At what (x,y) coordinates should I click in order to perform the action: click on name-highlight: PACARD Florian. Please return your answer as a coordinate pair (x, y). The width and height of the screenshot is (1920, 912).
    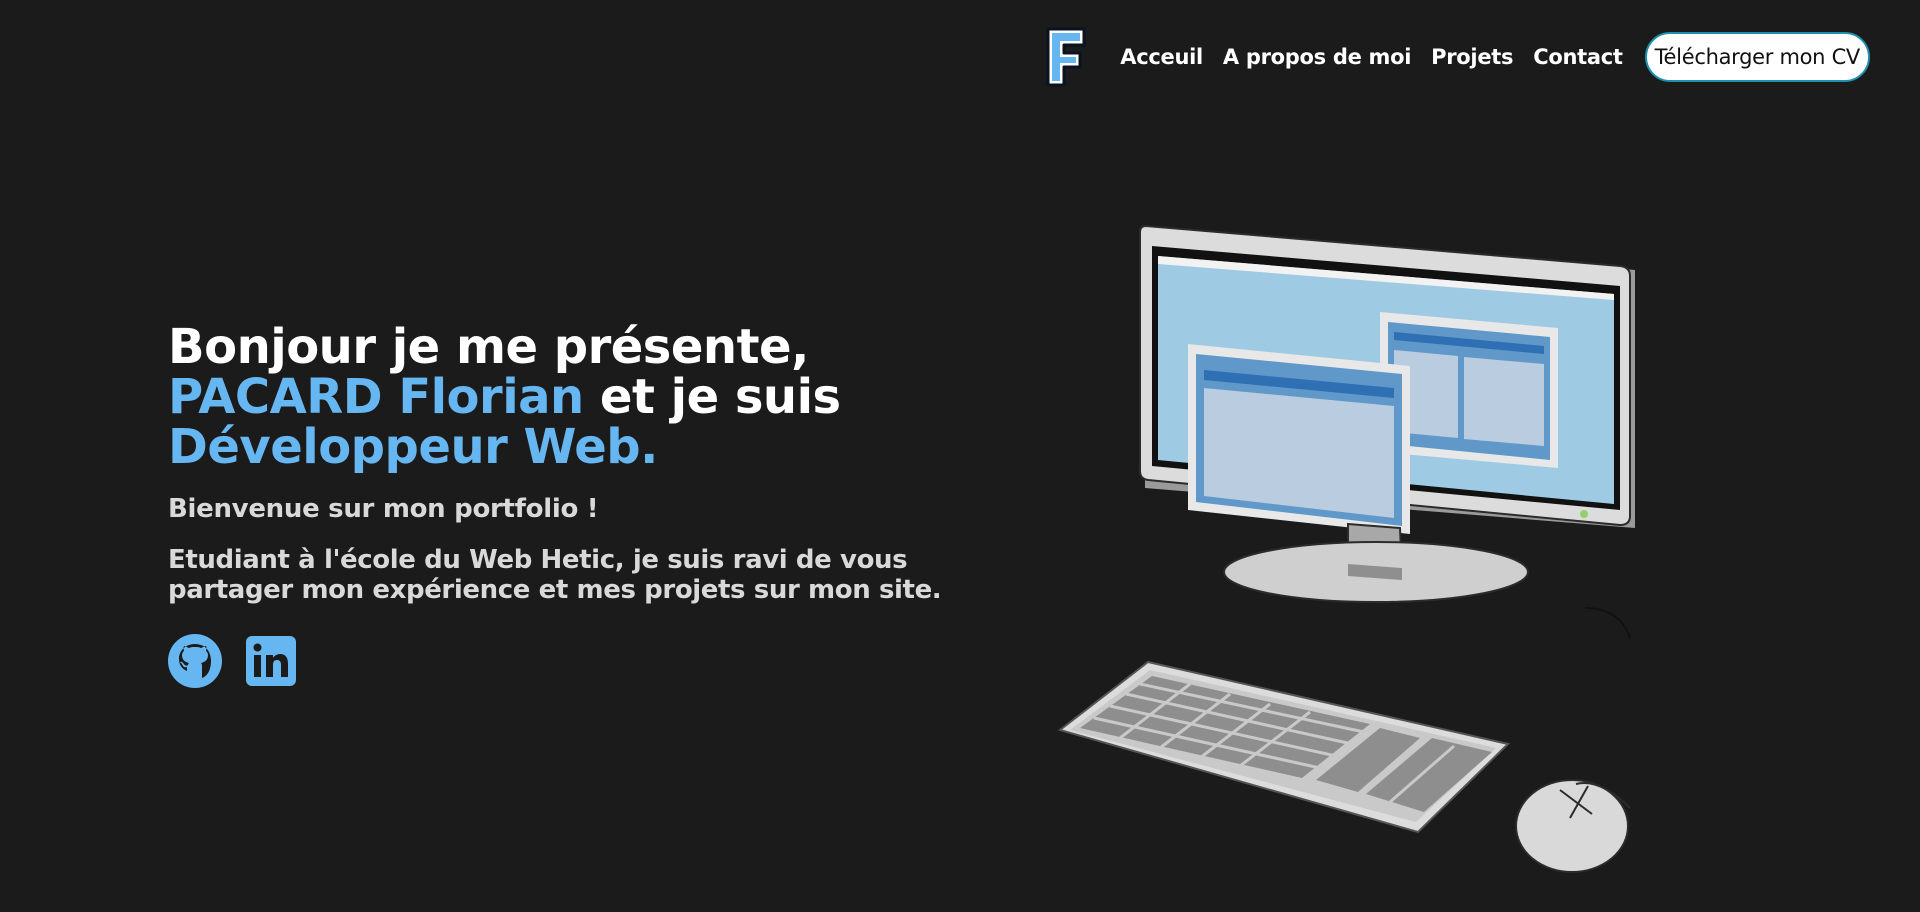
    Looking at the image, I should click on (376, 397).